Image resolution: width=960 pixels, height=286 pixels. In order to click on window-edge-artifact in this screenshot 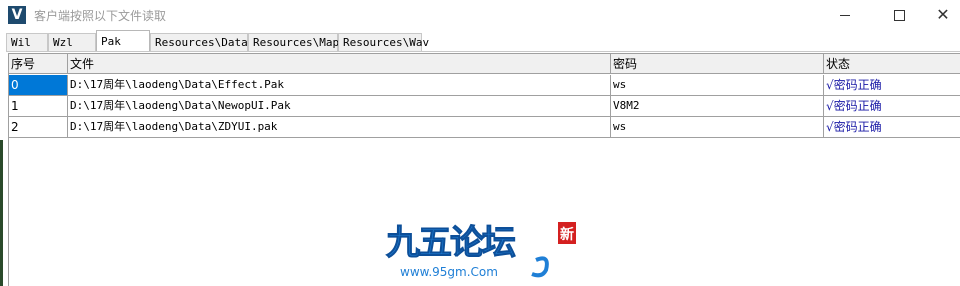, I will do `click(1, 213)`.